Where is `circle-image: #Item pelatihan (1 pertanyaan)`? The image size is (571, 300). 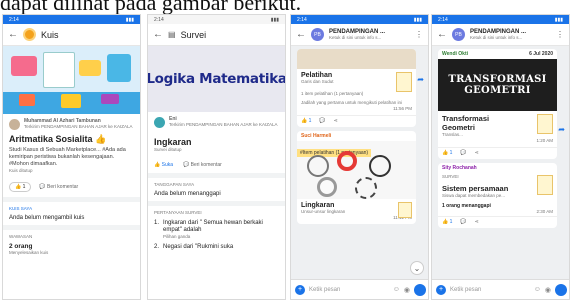
circle-image: #Item pelatihan (1 pertanyaan) is located at coordinates (356, 170).